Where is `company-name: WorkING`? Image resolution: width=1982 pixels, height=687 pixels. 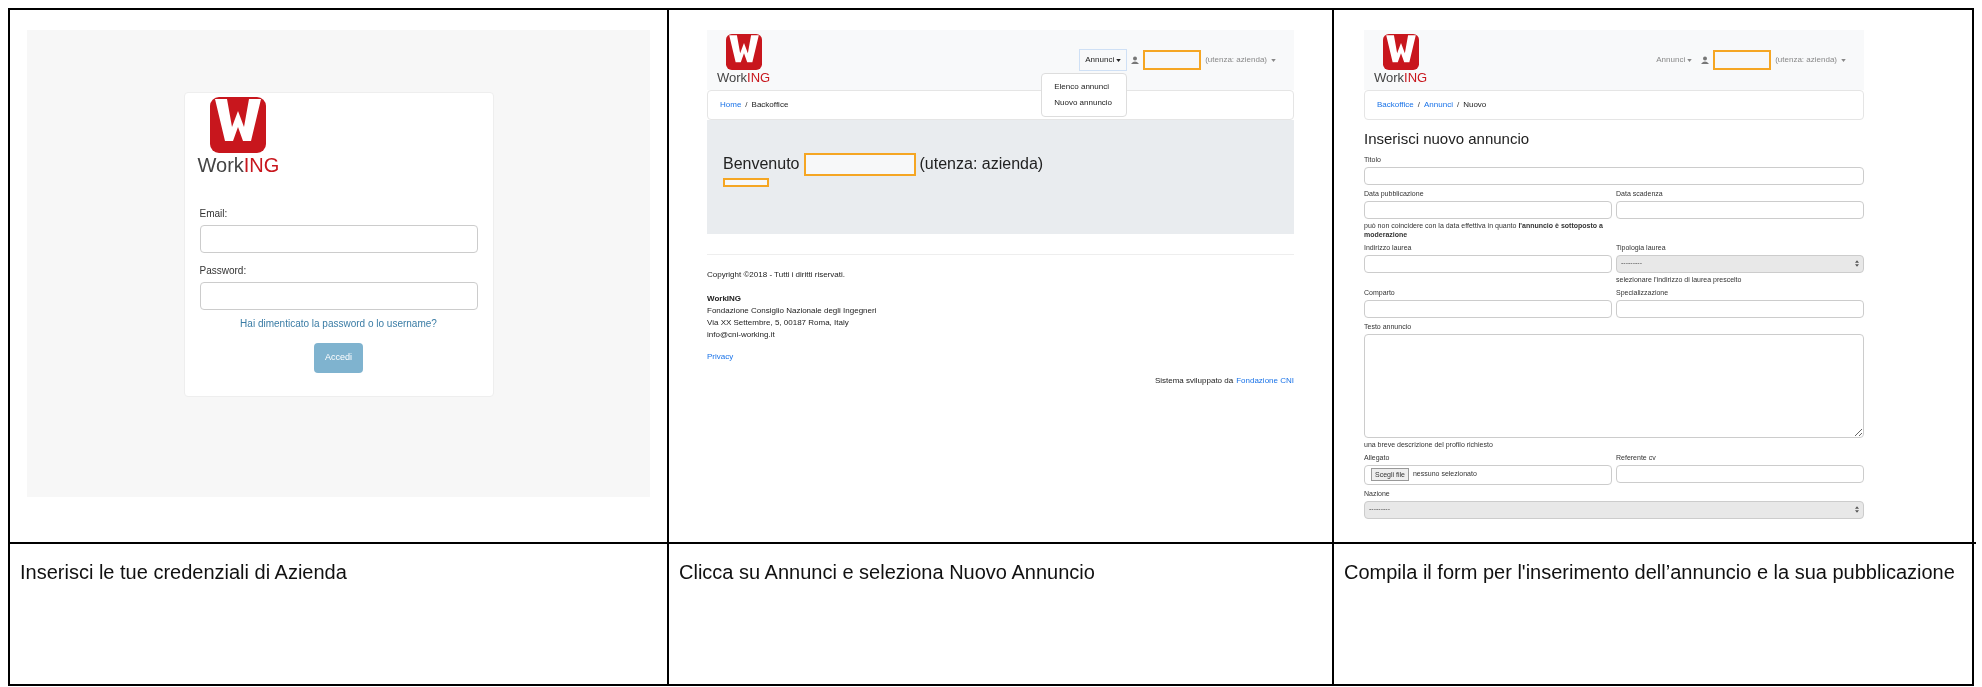
company-name: WorkING is located at coordinates (725, 299).